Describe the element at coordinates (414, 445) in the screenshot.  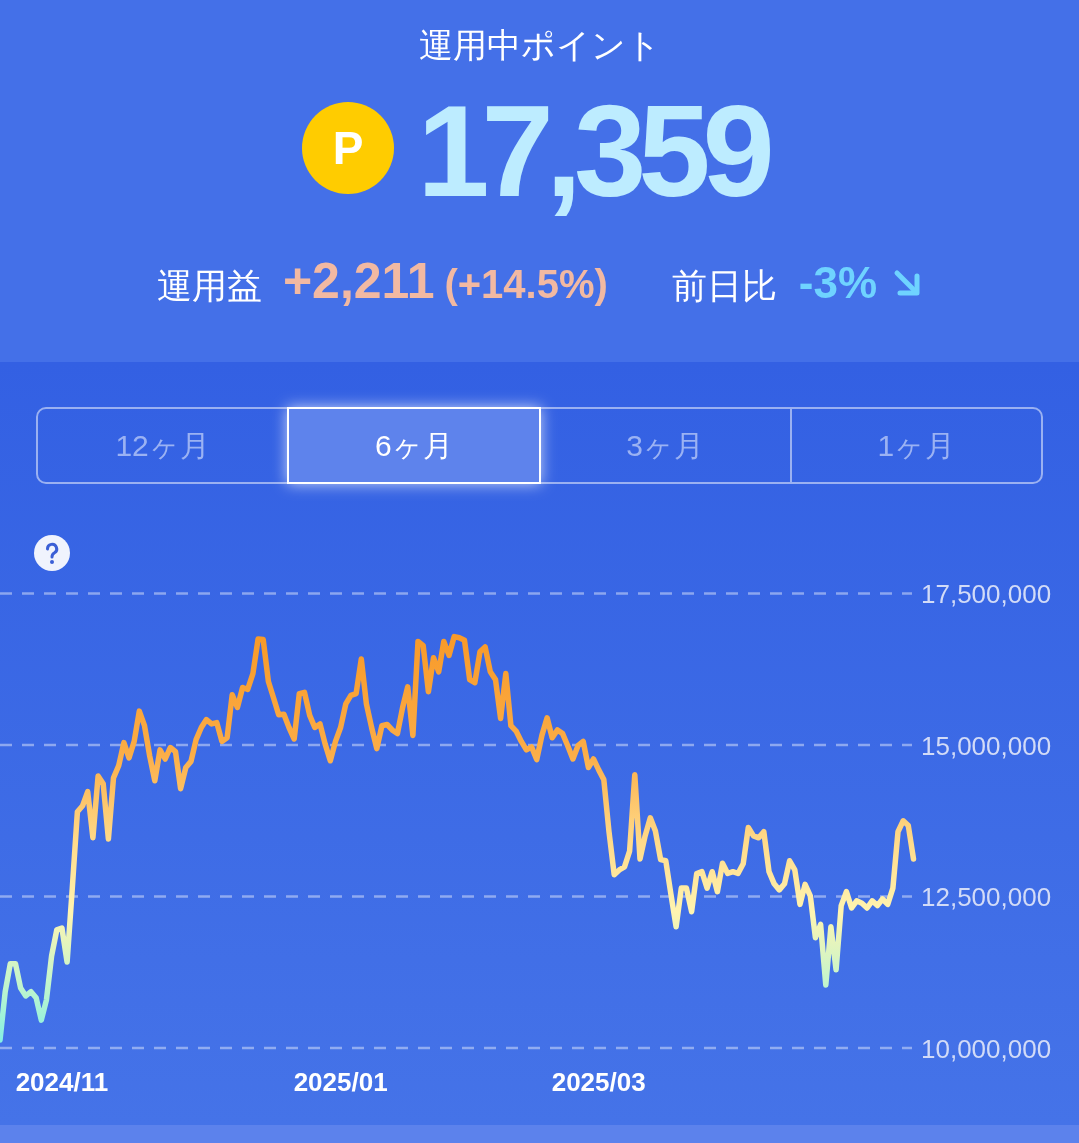
I see `period-tab: 6ヶ月` at that location.